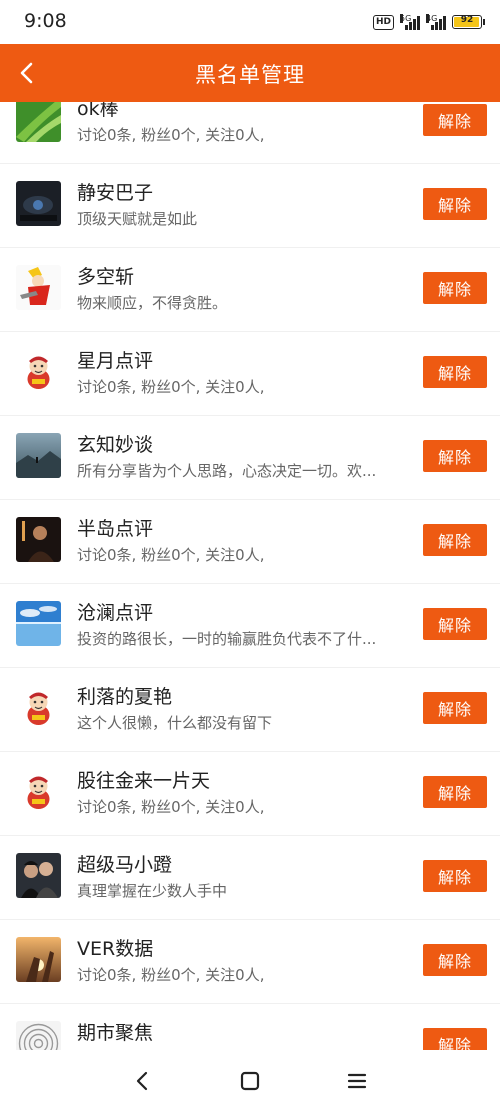 The width and height of the screenshot is (500, 1111). Describe the element at coordinates (152, 891) in the screenshot. I see `user-description: 真理掌握在少数人手中` at that location.